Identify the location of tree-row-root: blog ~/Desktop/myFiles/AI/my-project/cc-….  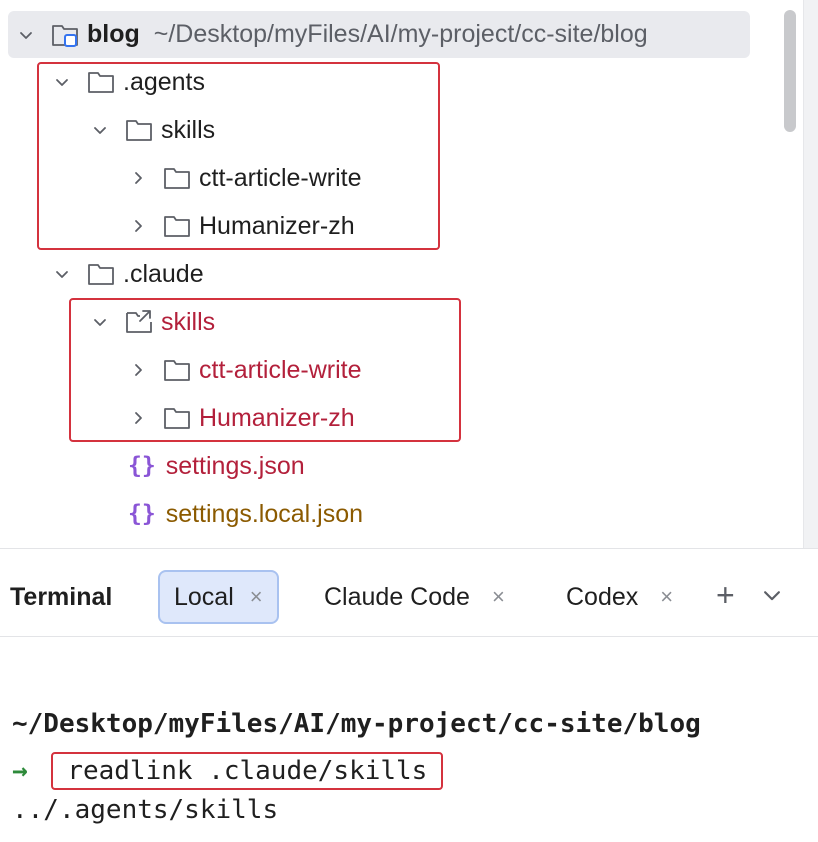
(379, 34).